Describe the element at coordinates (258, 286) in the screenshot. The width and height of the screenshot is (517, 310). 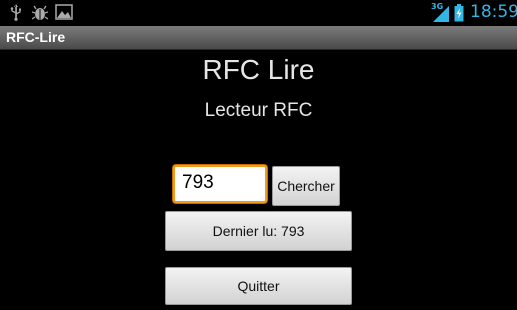
I see `quit-button: Quitter` at that location.